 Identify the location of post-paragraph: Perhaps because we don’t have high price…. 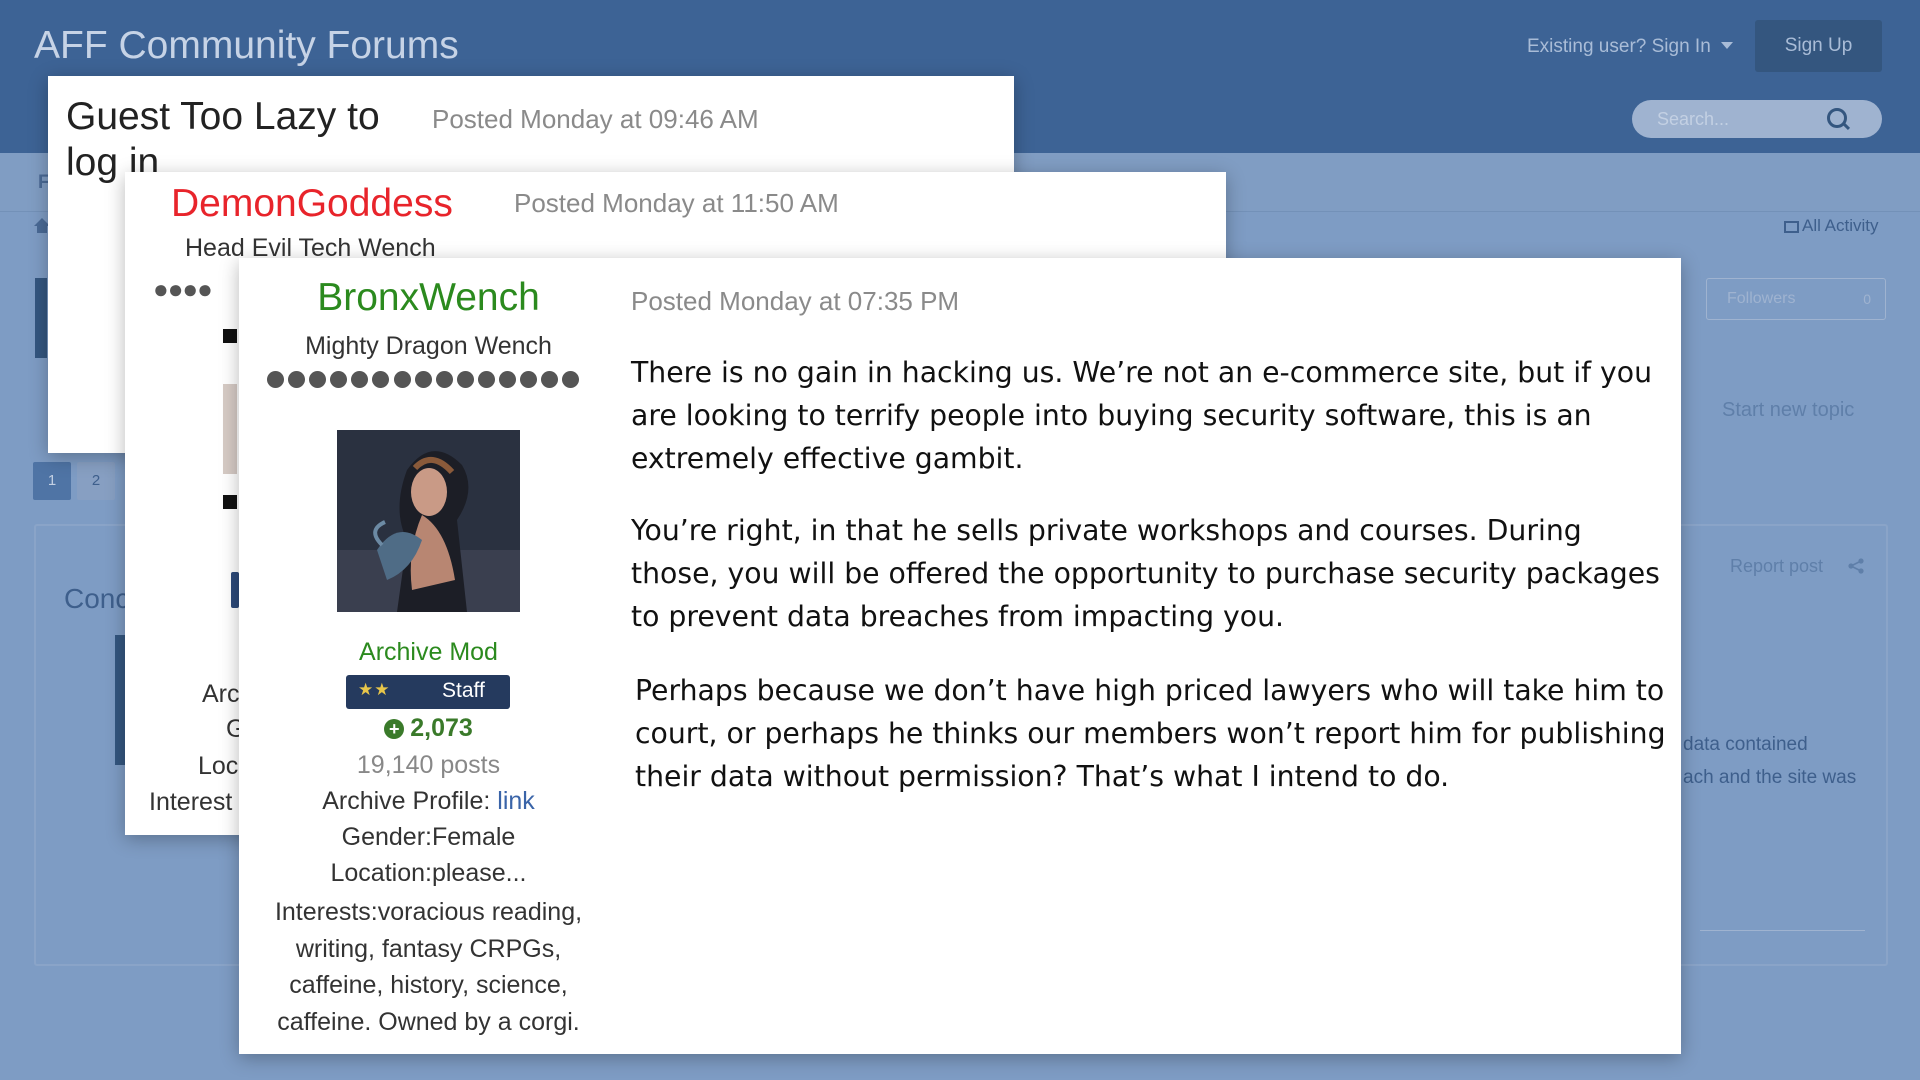
(1150, 733).